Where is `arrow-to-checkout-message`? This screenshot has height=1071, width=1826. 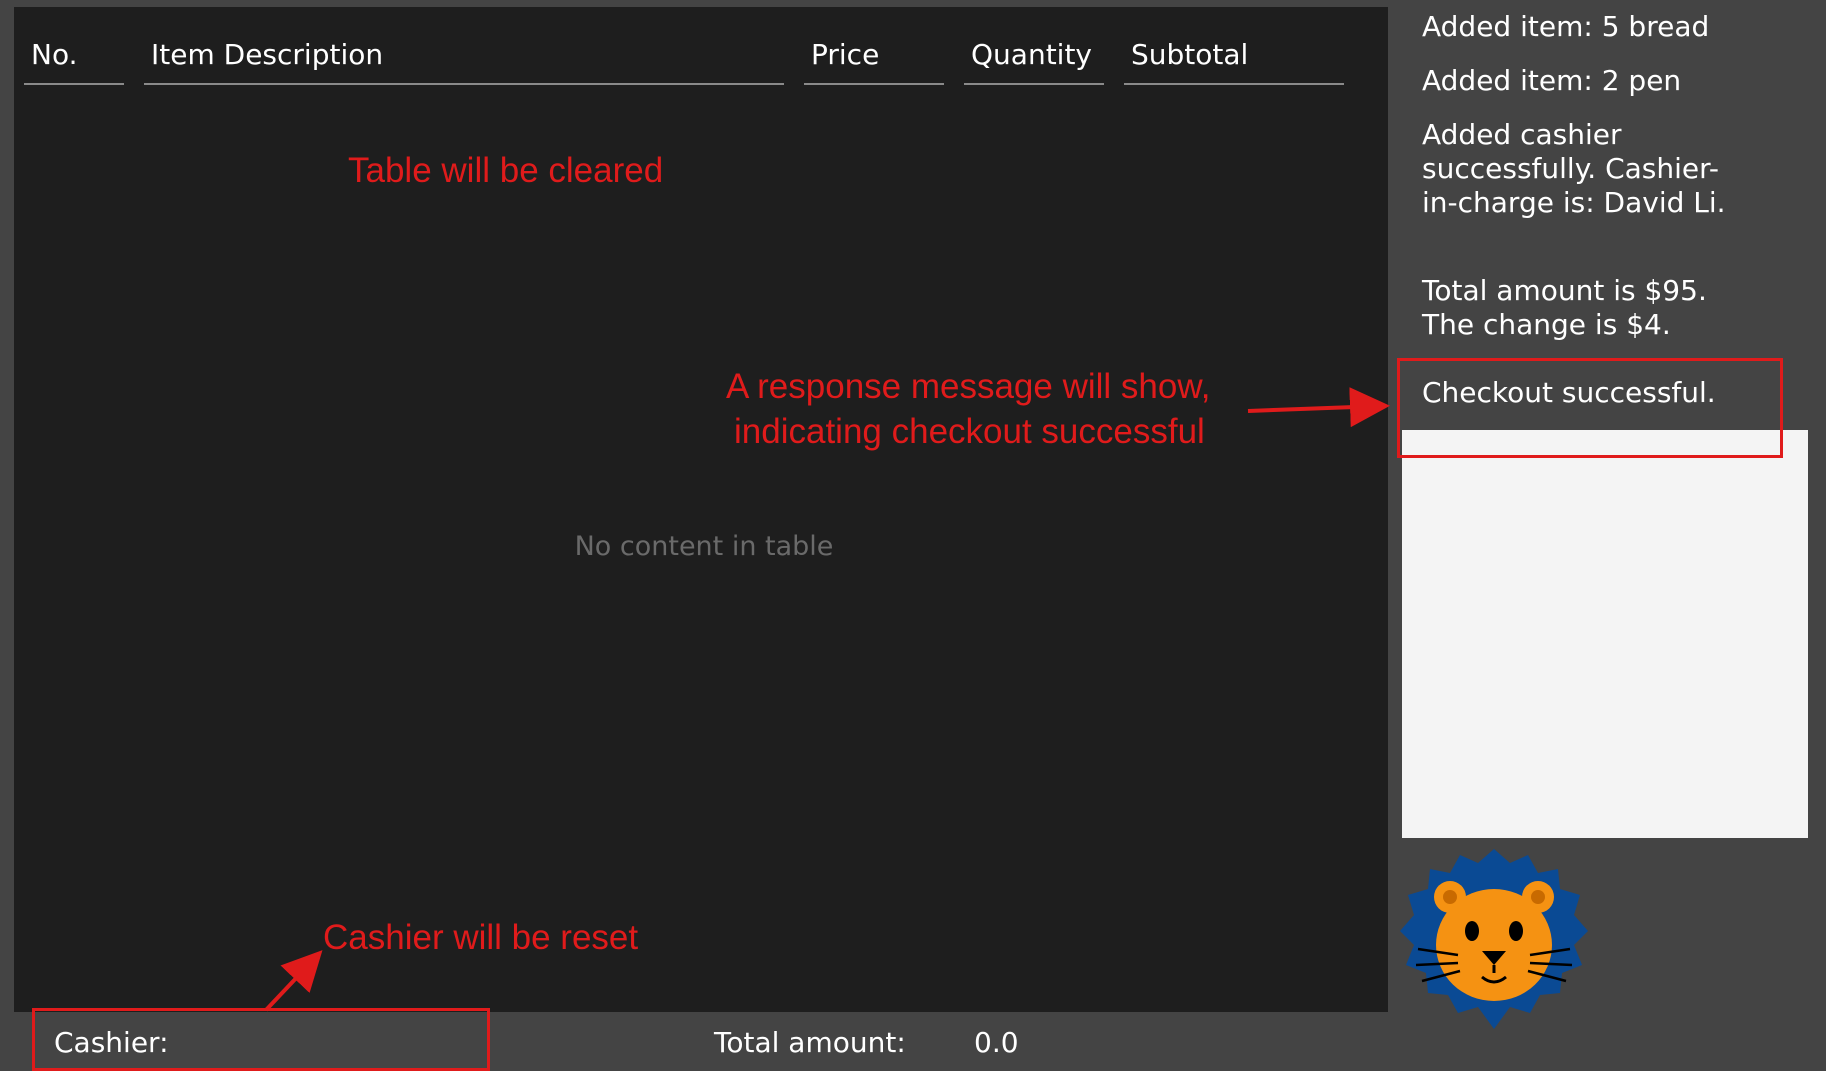
arrow-to-checkout-message is located at coordinates (1318, 407).